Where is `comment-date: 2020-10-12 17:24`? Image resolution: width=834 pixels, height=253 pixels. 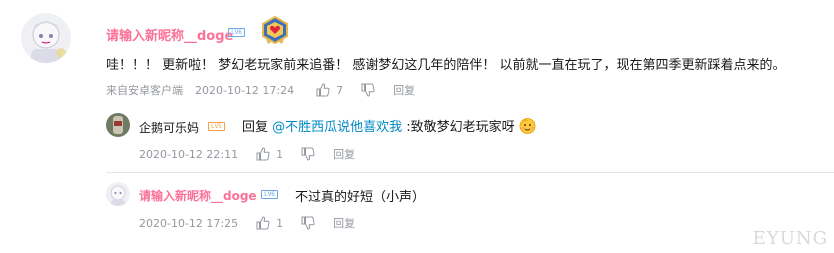
comment-date: 2020-10-12 17:24 is located at coordinates (245, 90).